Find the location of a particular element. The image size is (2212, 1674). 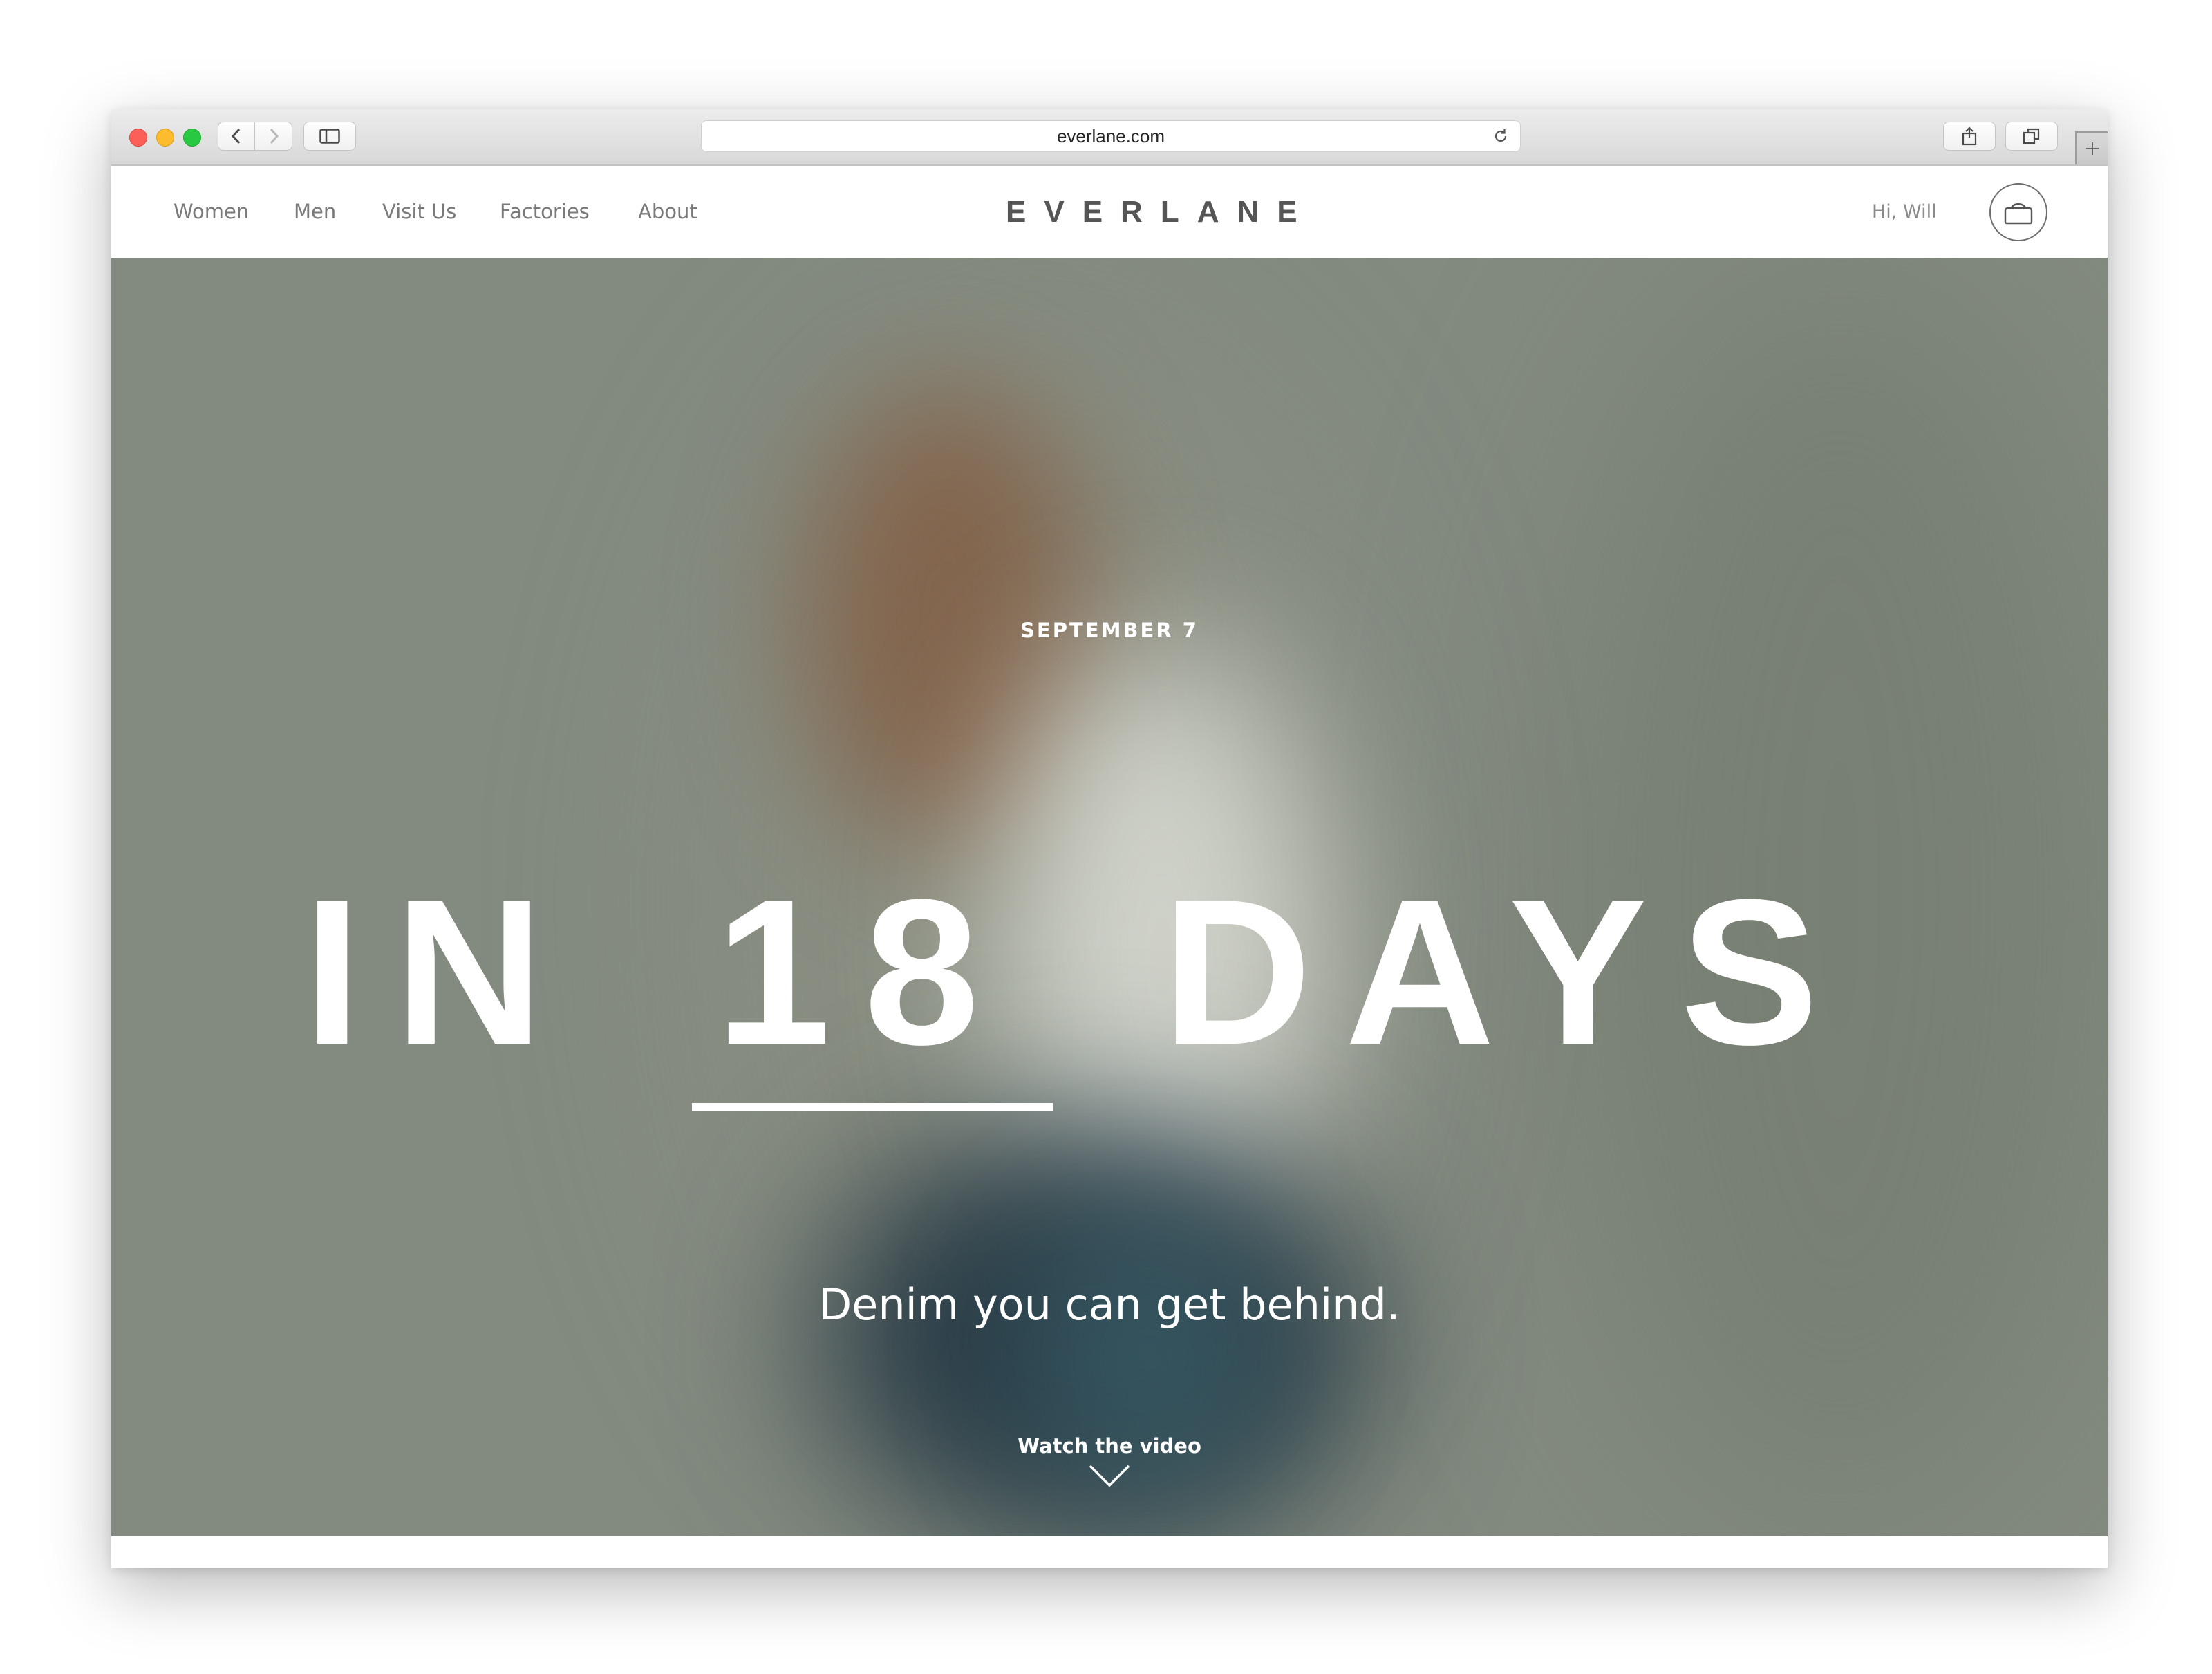

chevron-left-icon is located at coordinates (236, 136).